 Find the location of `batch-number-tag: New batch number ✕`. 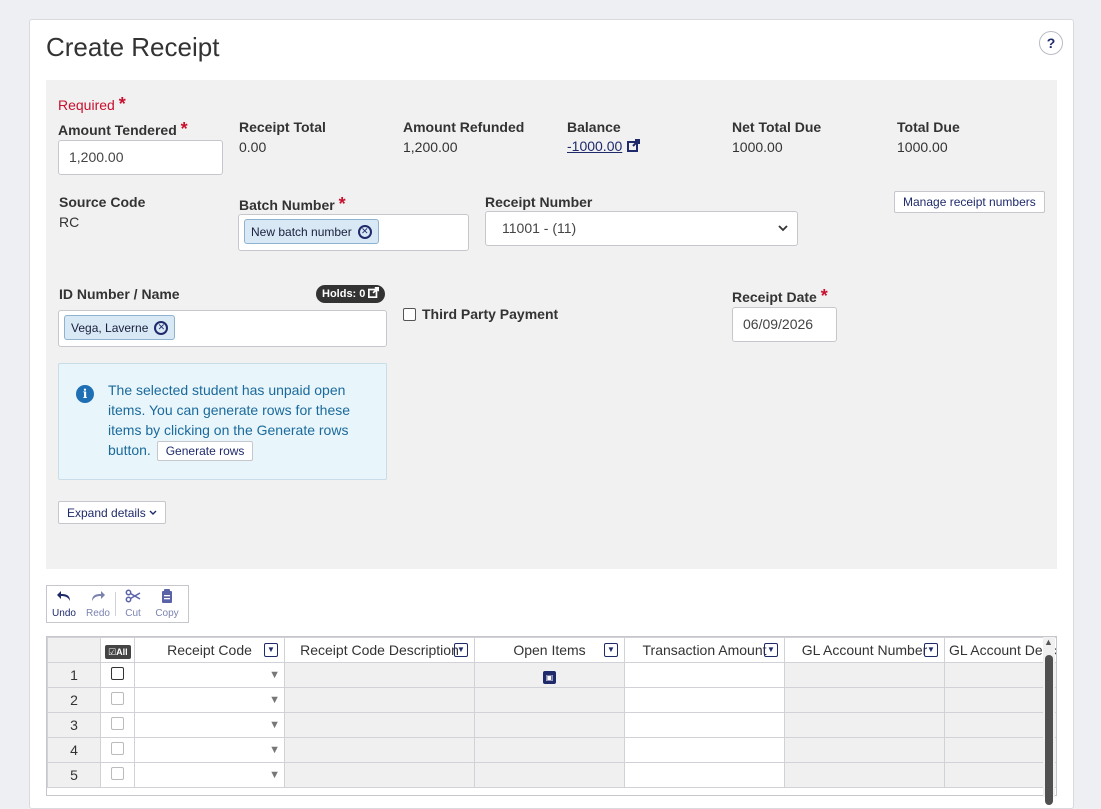

batch-number-tag: New batch number ✕ is located at coordinates (311, 231).